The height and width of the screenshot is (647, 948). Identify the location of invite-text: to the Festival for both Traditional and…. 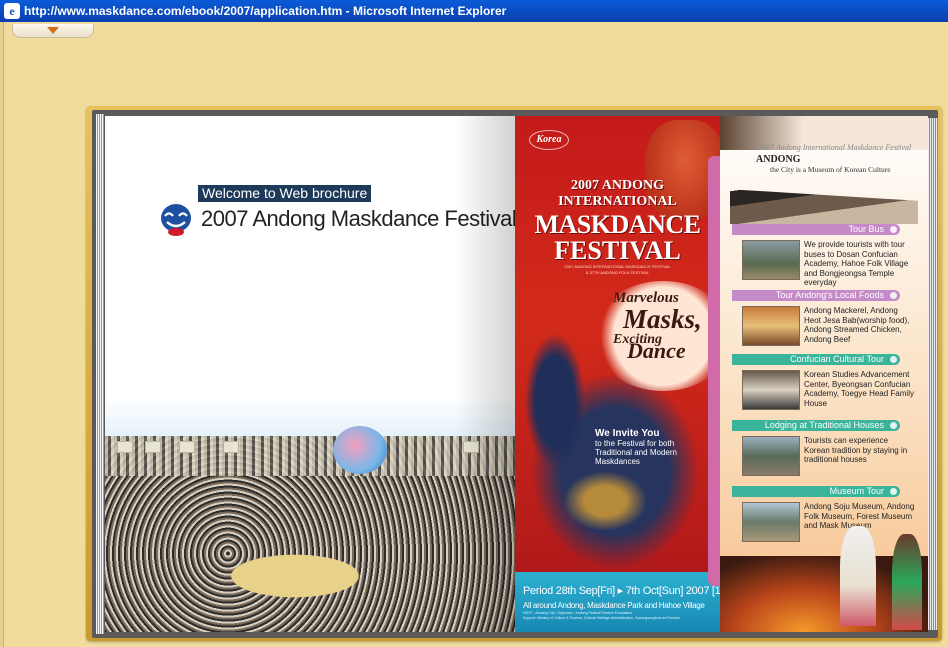
(636, 452).